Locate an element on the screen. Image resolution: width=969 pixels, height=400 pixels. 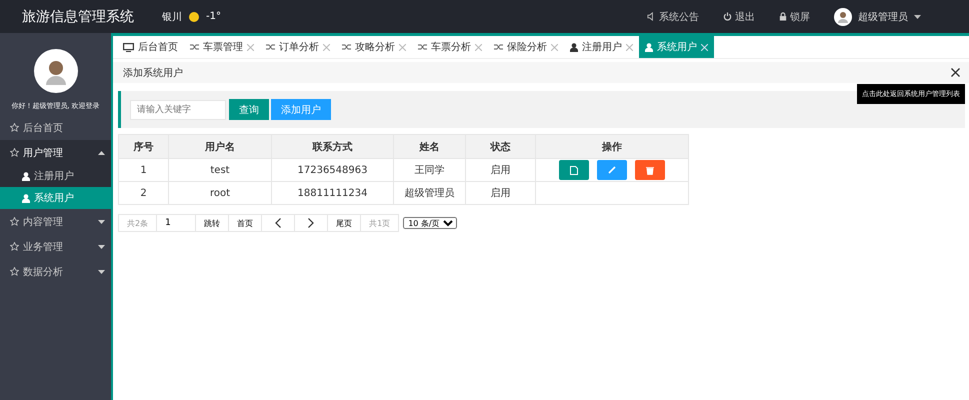
sidebar-item: 后台首页 is located at coordinates (55, 127).